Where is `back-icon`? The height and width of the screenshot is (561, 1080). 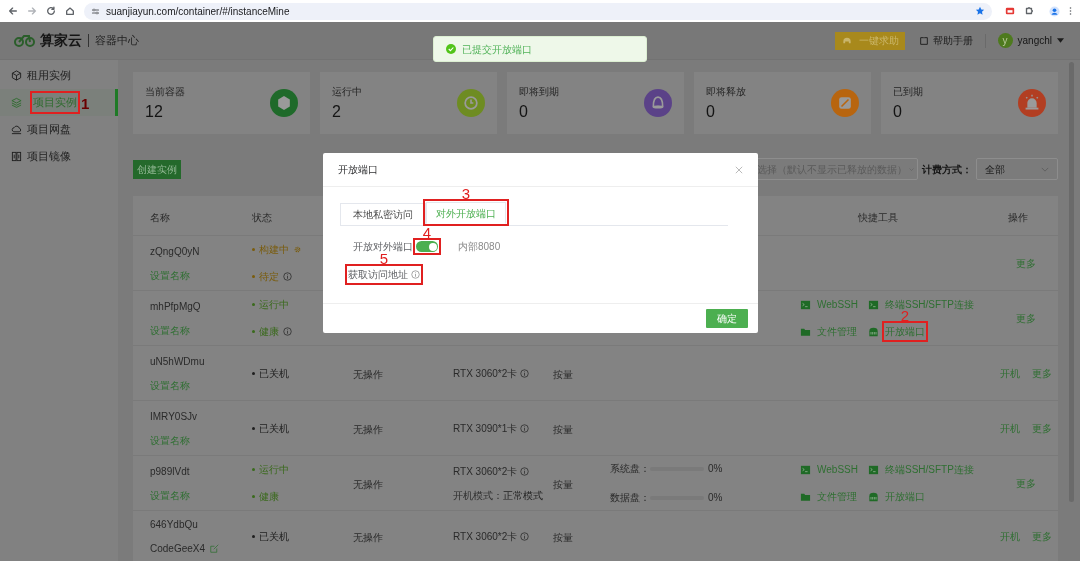
back-icon is located at coordinates (13, 11).